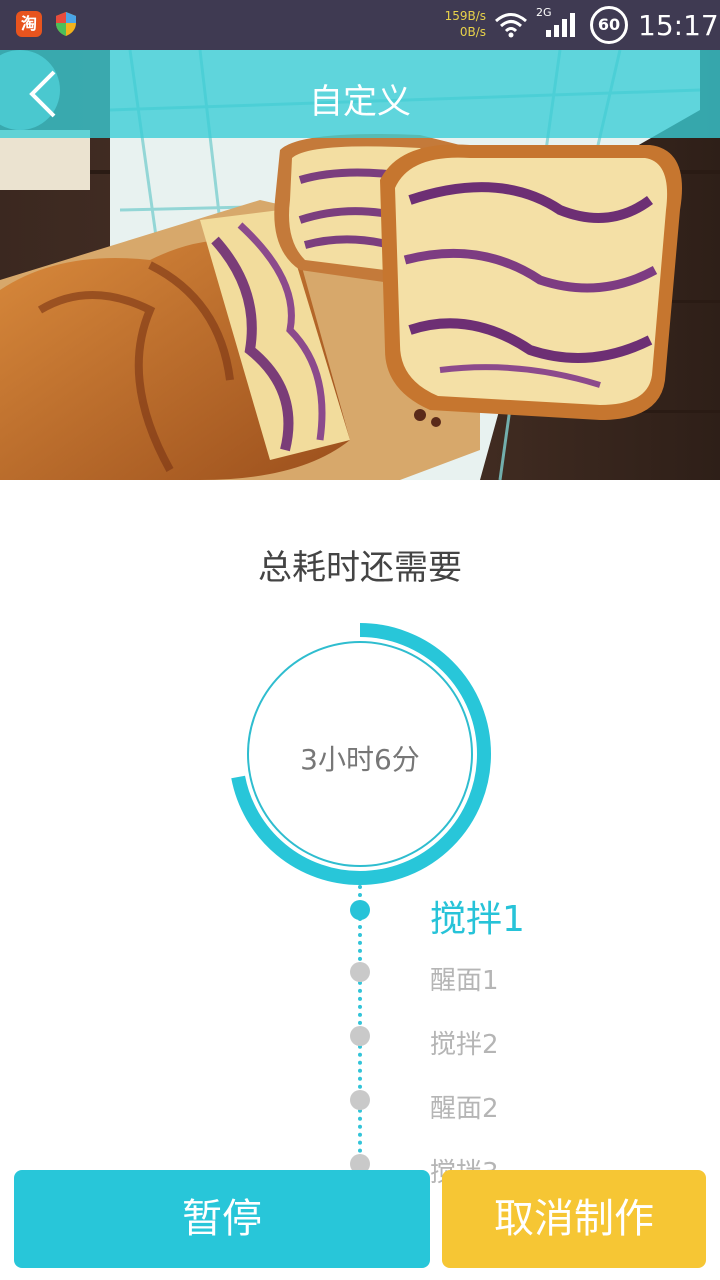  I want to click on pause-button: 暂停, so click(222, 1219).